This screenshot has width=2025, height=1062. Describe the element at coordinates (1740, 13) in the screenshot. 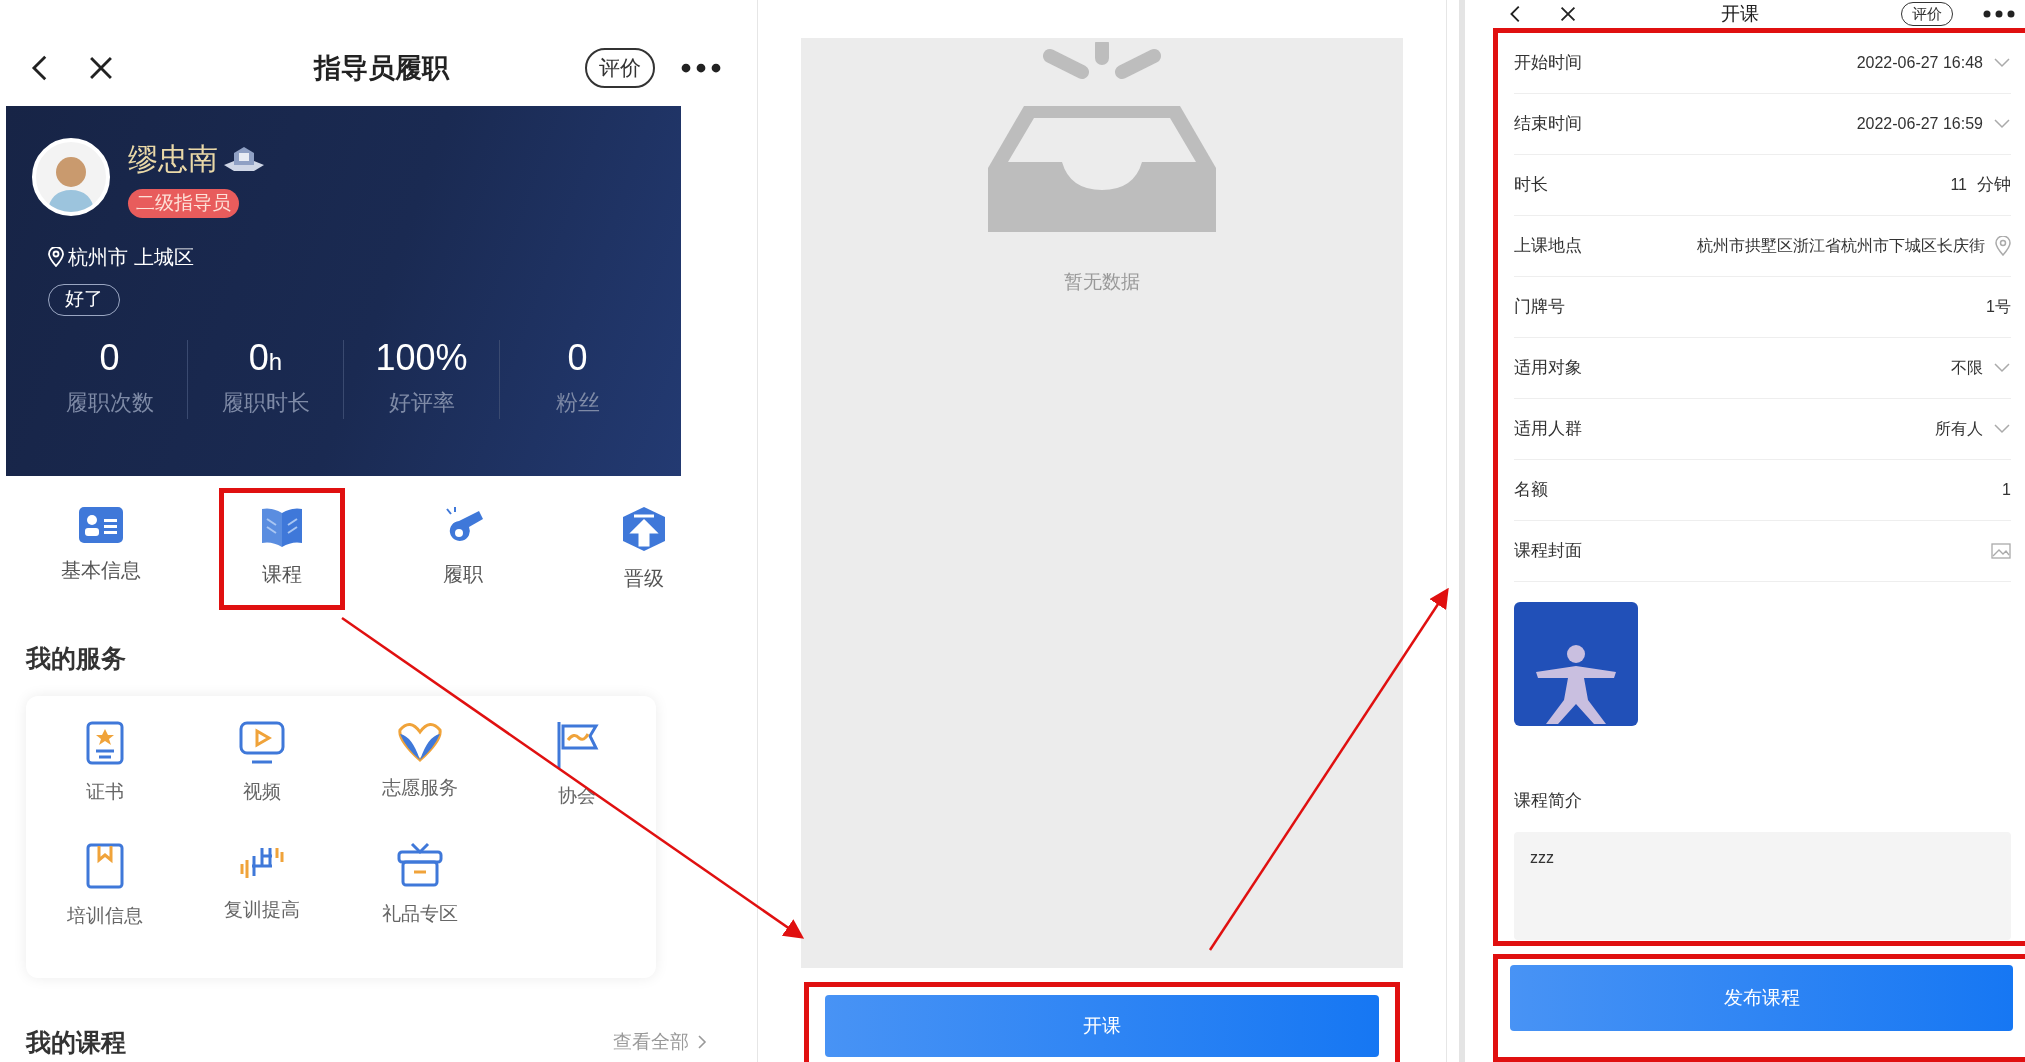

I see `screen-title: 开课` at that location.